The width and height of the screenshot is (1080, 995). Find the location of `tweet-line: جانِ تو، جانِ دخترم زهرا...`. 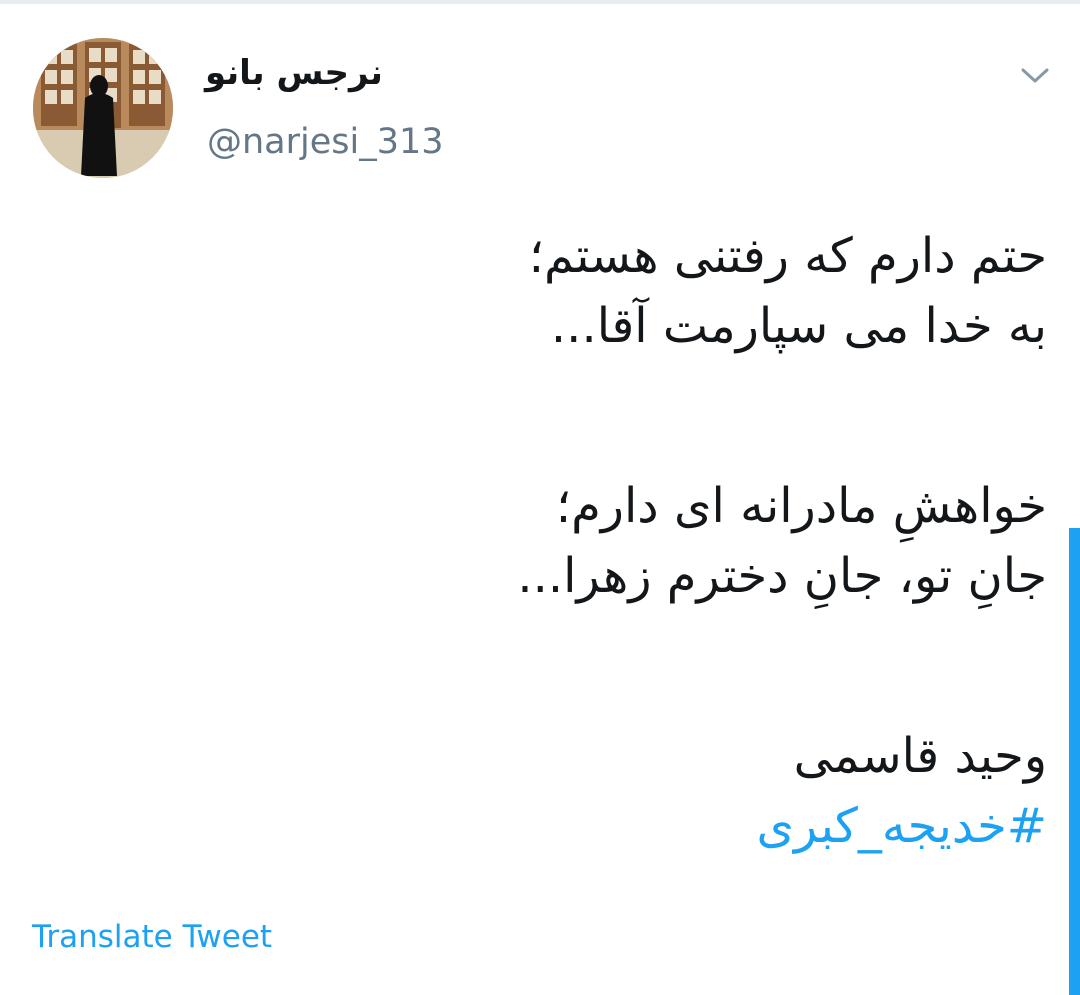

tweet-line: جانِ تو، جانِ دخترم زهرا... is located at coordinates (782, 576).